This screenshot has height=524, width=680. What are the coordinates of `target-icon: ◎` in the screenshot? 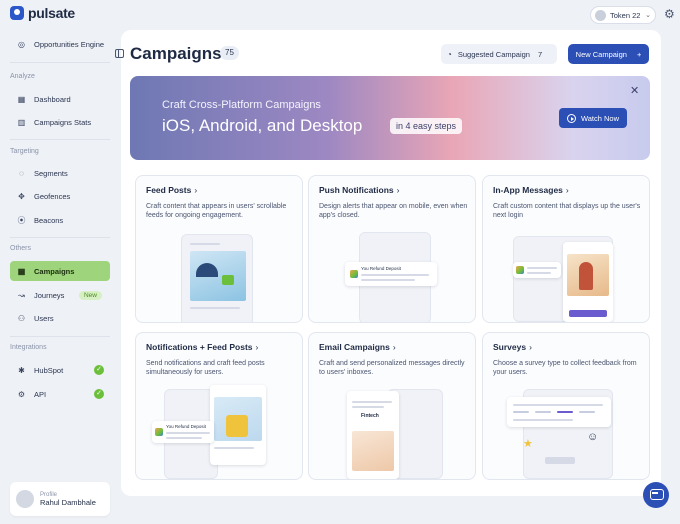 It's located at (21, 44).